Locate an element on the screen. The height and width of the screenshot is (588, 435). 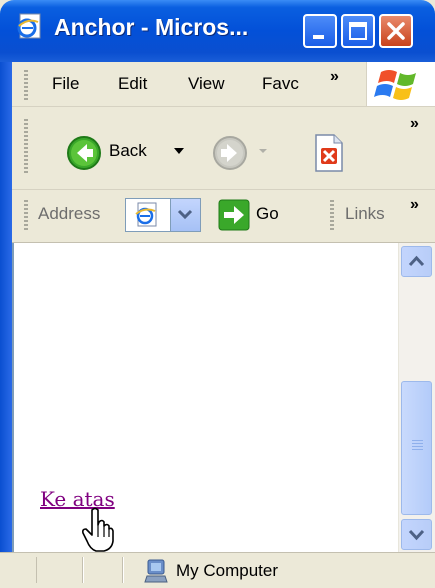
standard-toolbar: Back » is located at coordinates (217, 148).